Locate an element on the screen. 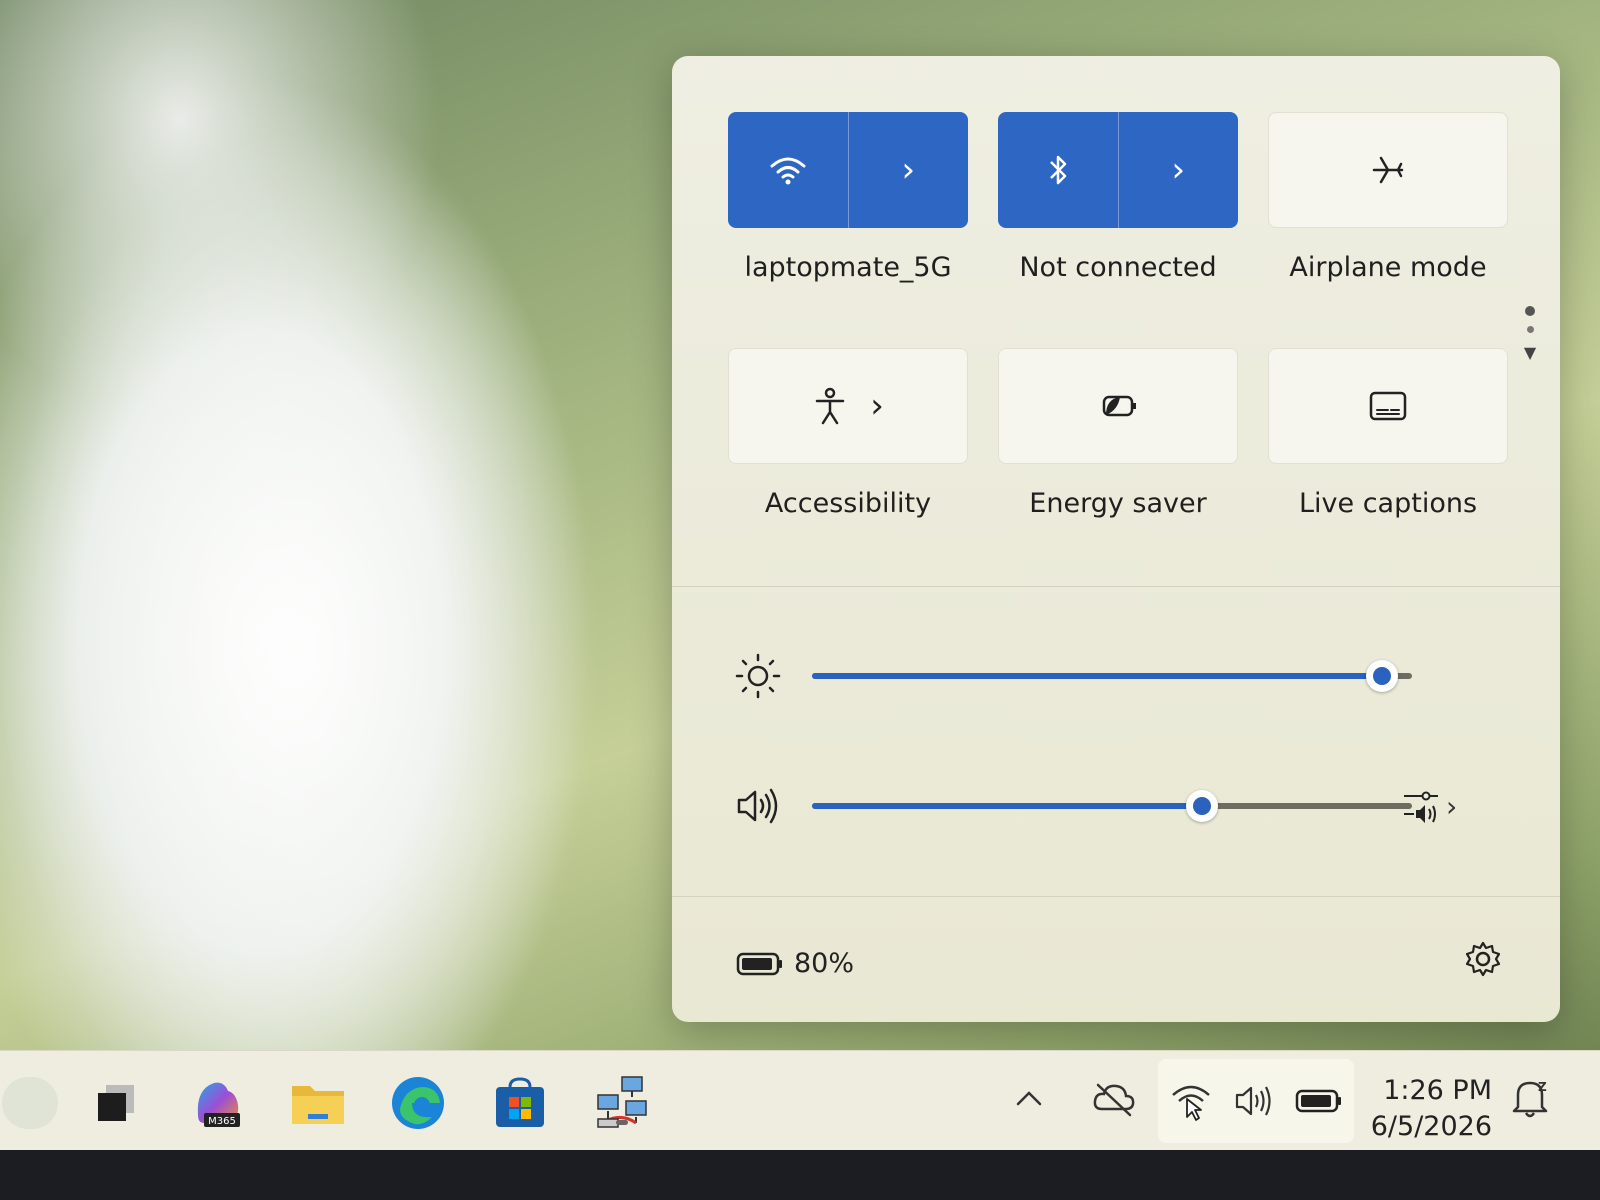 This screenshot has width=1600, height=1200. live-captions-icon is located at coordinates (1388, 406).